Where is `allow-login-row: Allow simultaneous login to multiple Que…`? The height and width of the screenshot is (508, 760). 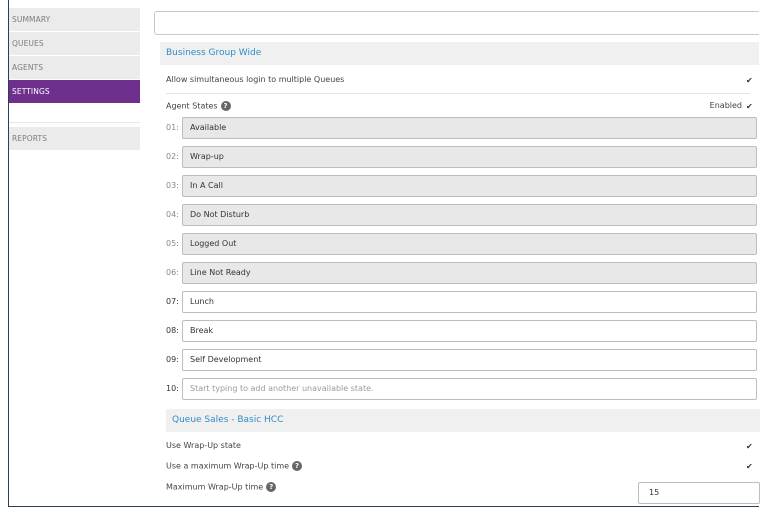 allow-login-row: Allow simultaneous login to multiple Que… is located at coordinates (461, 81).